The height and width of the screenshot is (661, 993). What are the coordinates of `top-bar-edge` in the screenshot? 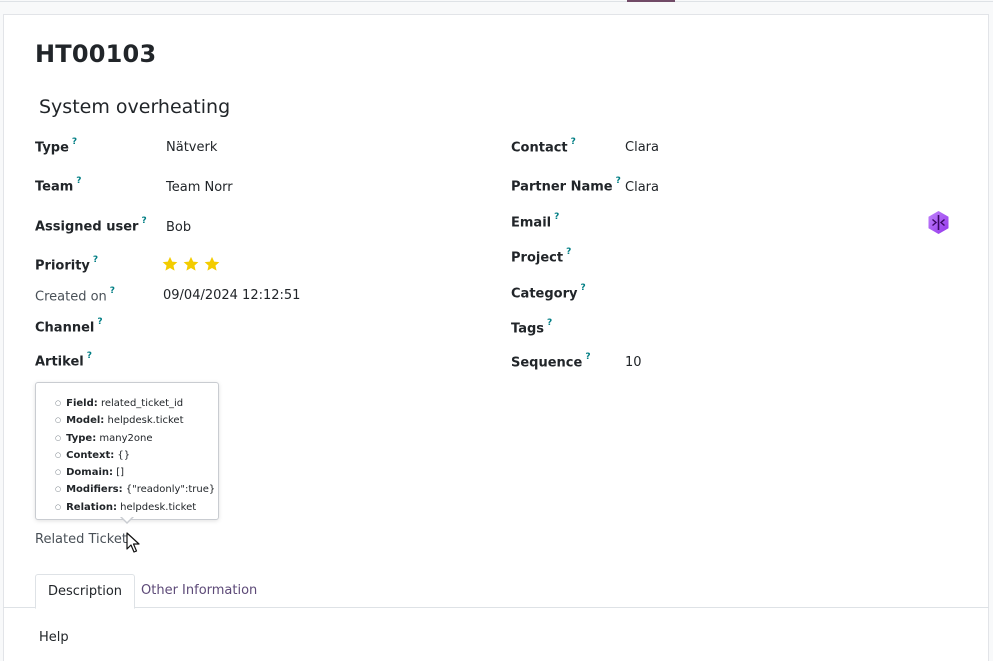 It's located at (496, 1).